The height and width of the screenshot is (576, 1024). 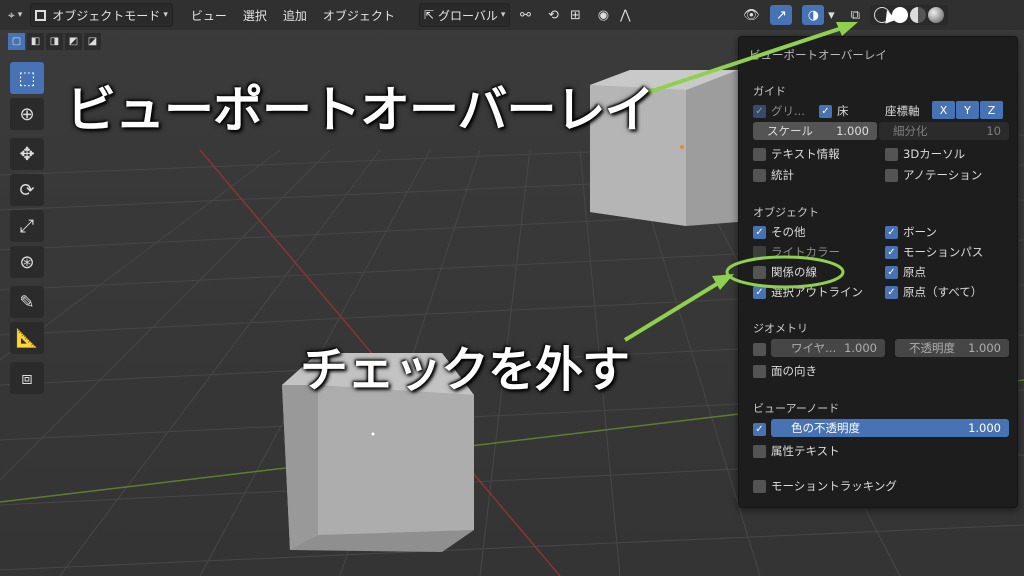 I want to click on editor-type-button: ⌖ ▾, so click(x=15, y=15).